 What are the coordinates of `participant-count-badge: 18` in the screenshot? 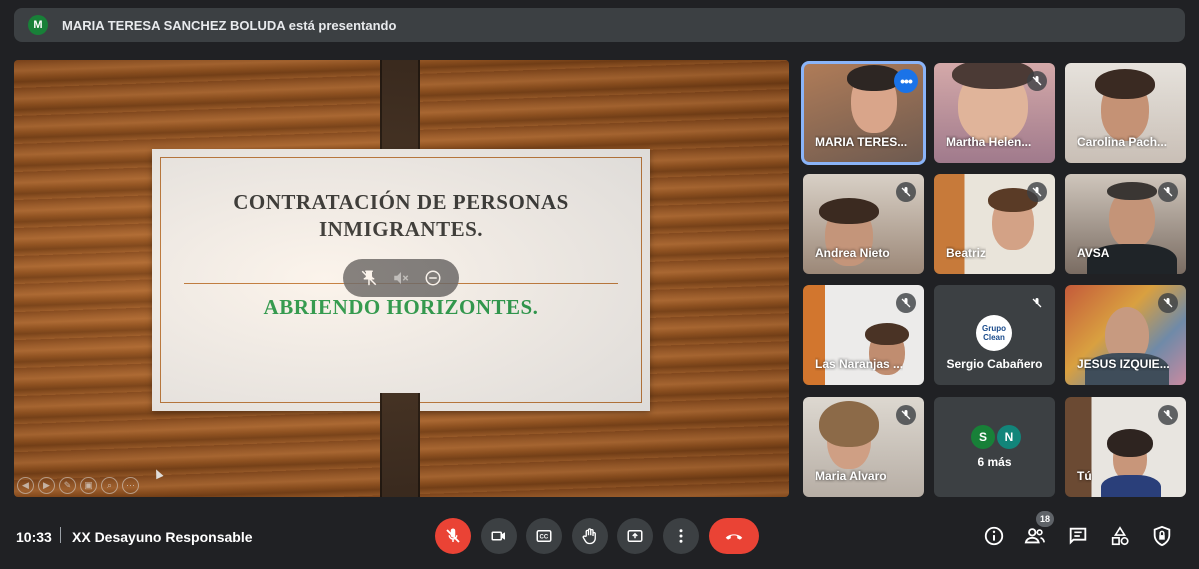 It's located at (1045, 519).